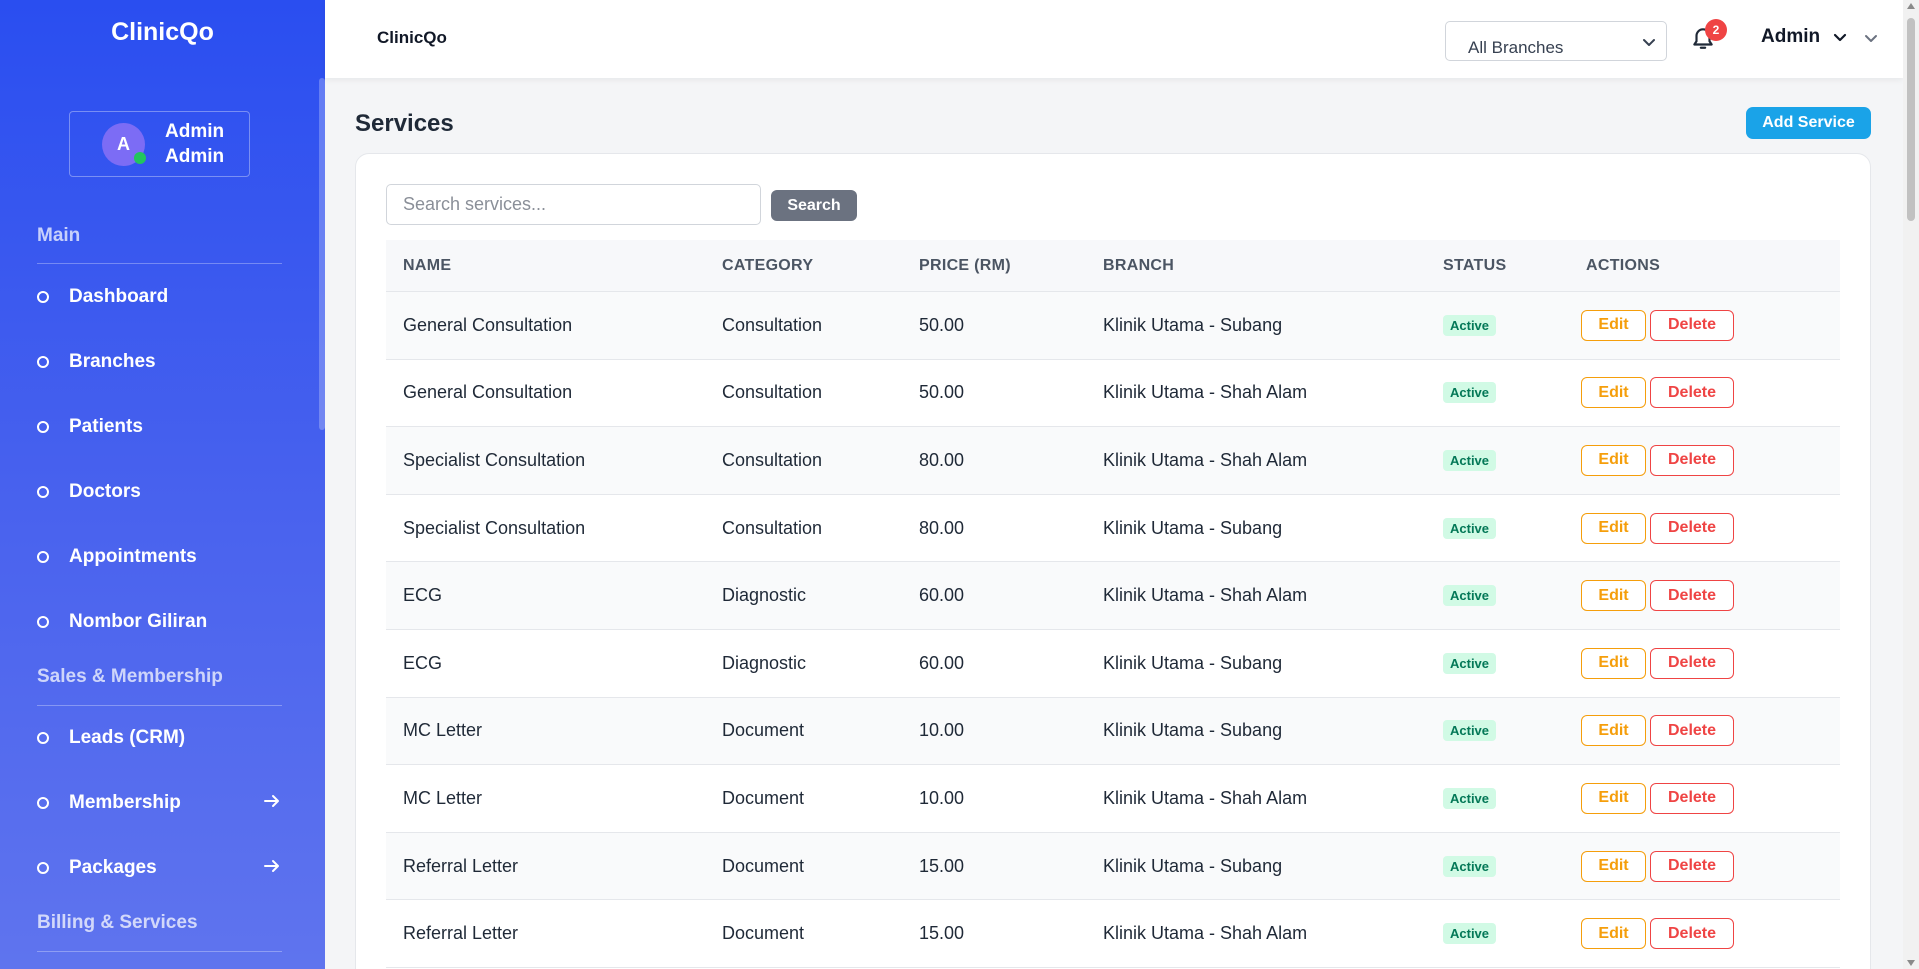 Image resolution: width=1919 pixels, height=969 pixels. What do you see at coordinates (1804, 37) in the screenshot?
I see `user-menu: Admin` at bounding box center [1804, 37].